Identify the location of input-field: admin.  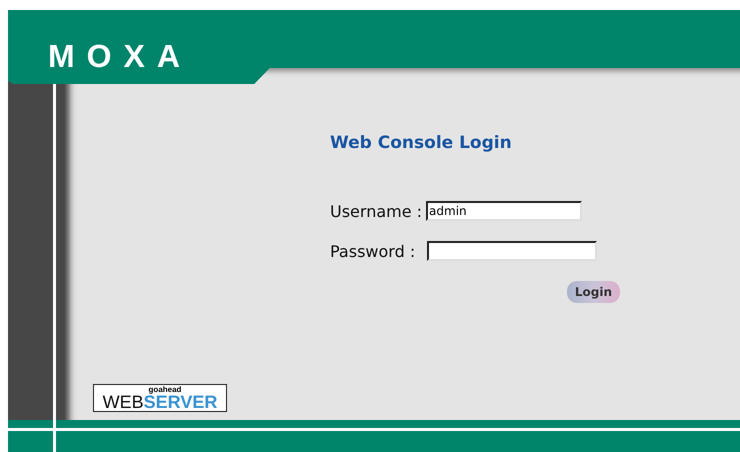
(504, 211).